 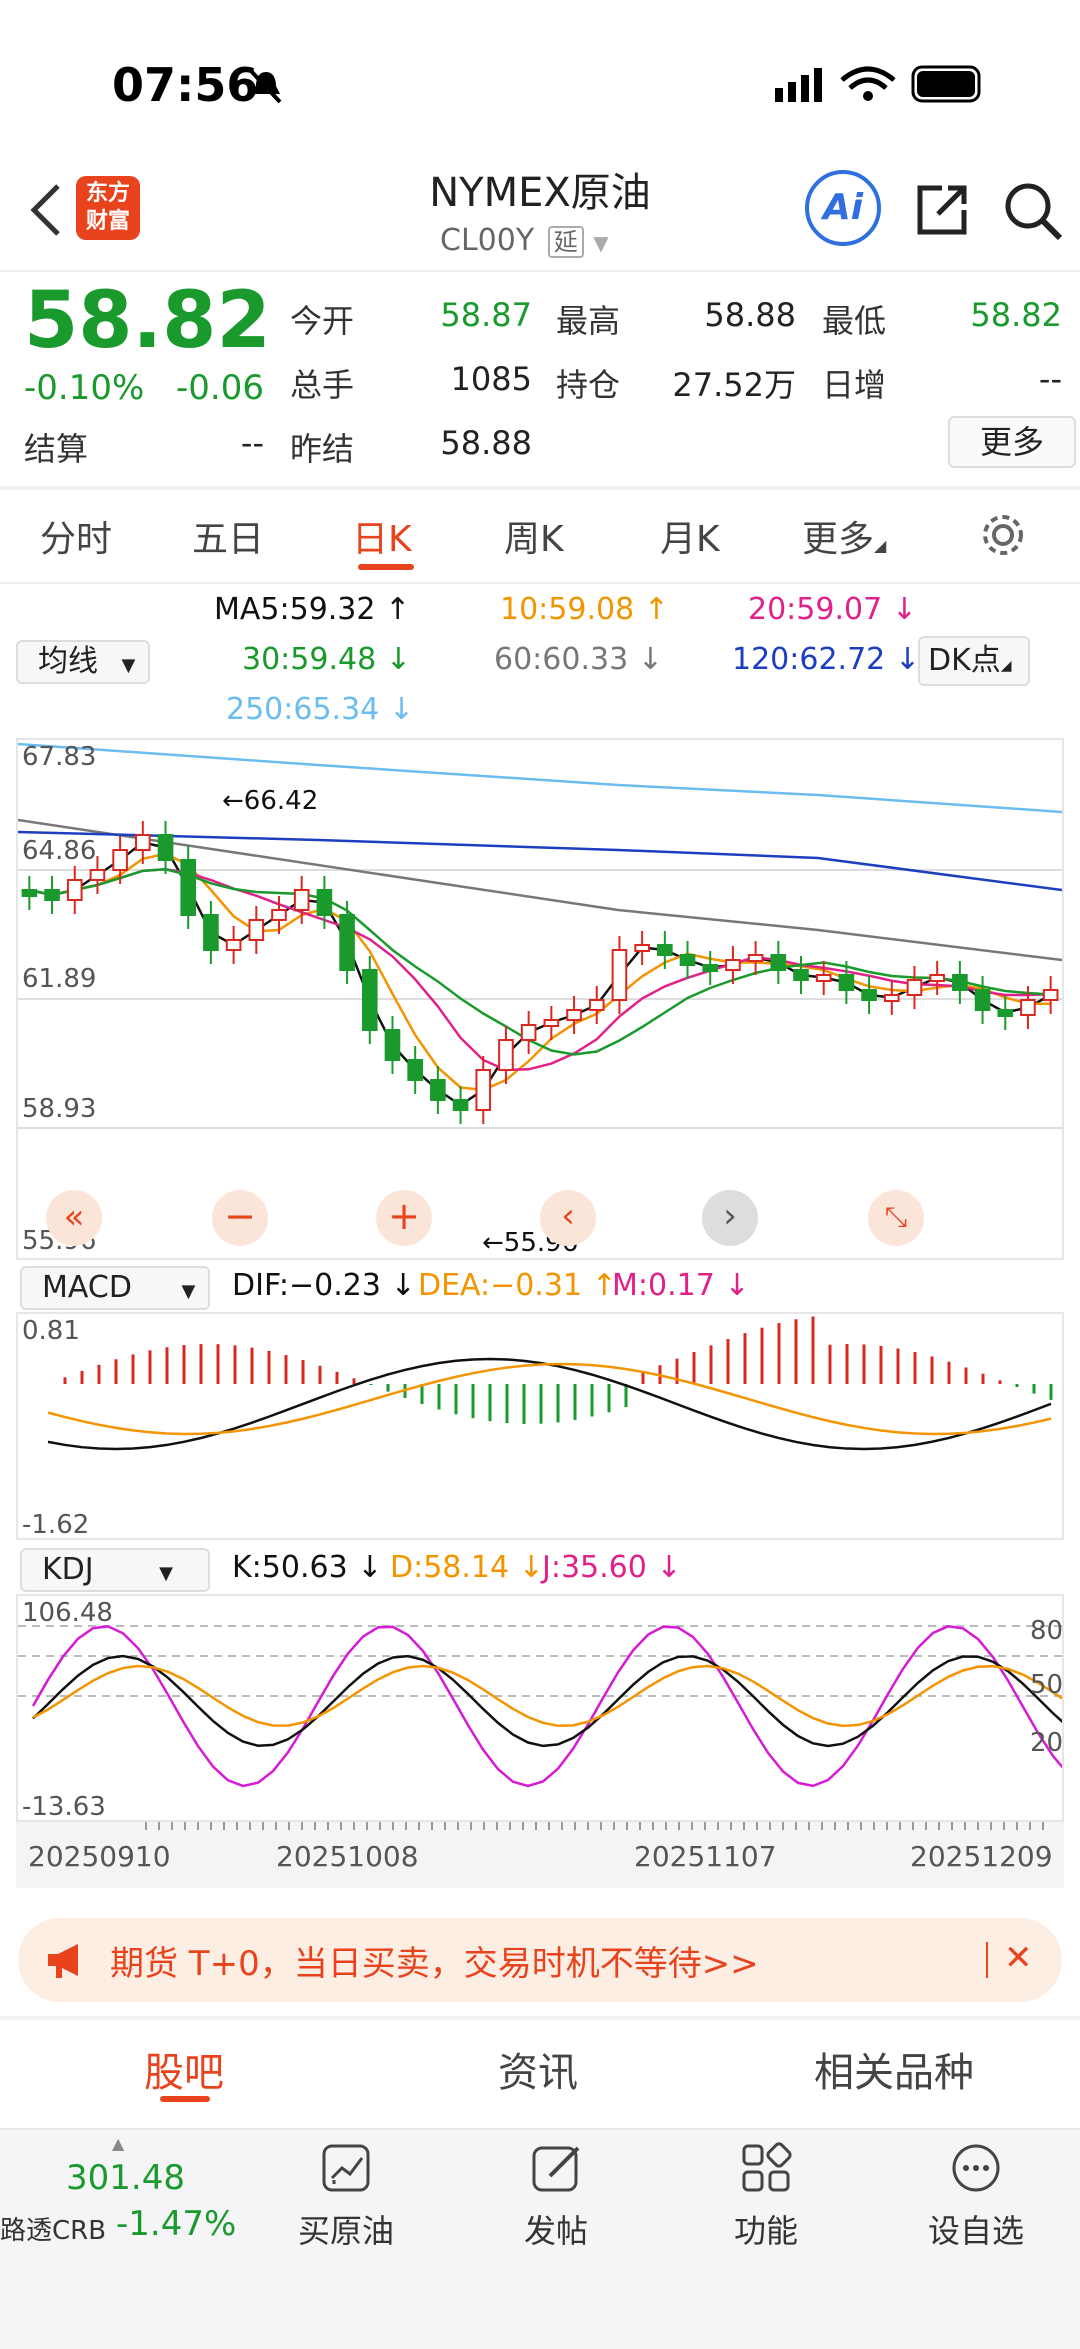 I want to click on expand-icon: ⤡, so click(x=896, y=1216).